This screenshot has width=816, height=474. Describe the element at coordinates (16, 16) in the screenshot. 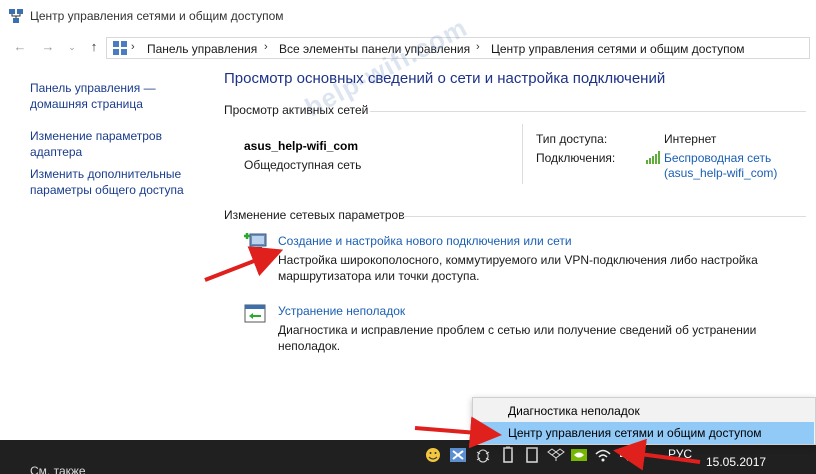

I see `network-center-icon` at that location.